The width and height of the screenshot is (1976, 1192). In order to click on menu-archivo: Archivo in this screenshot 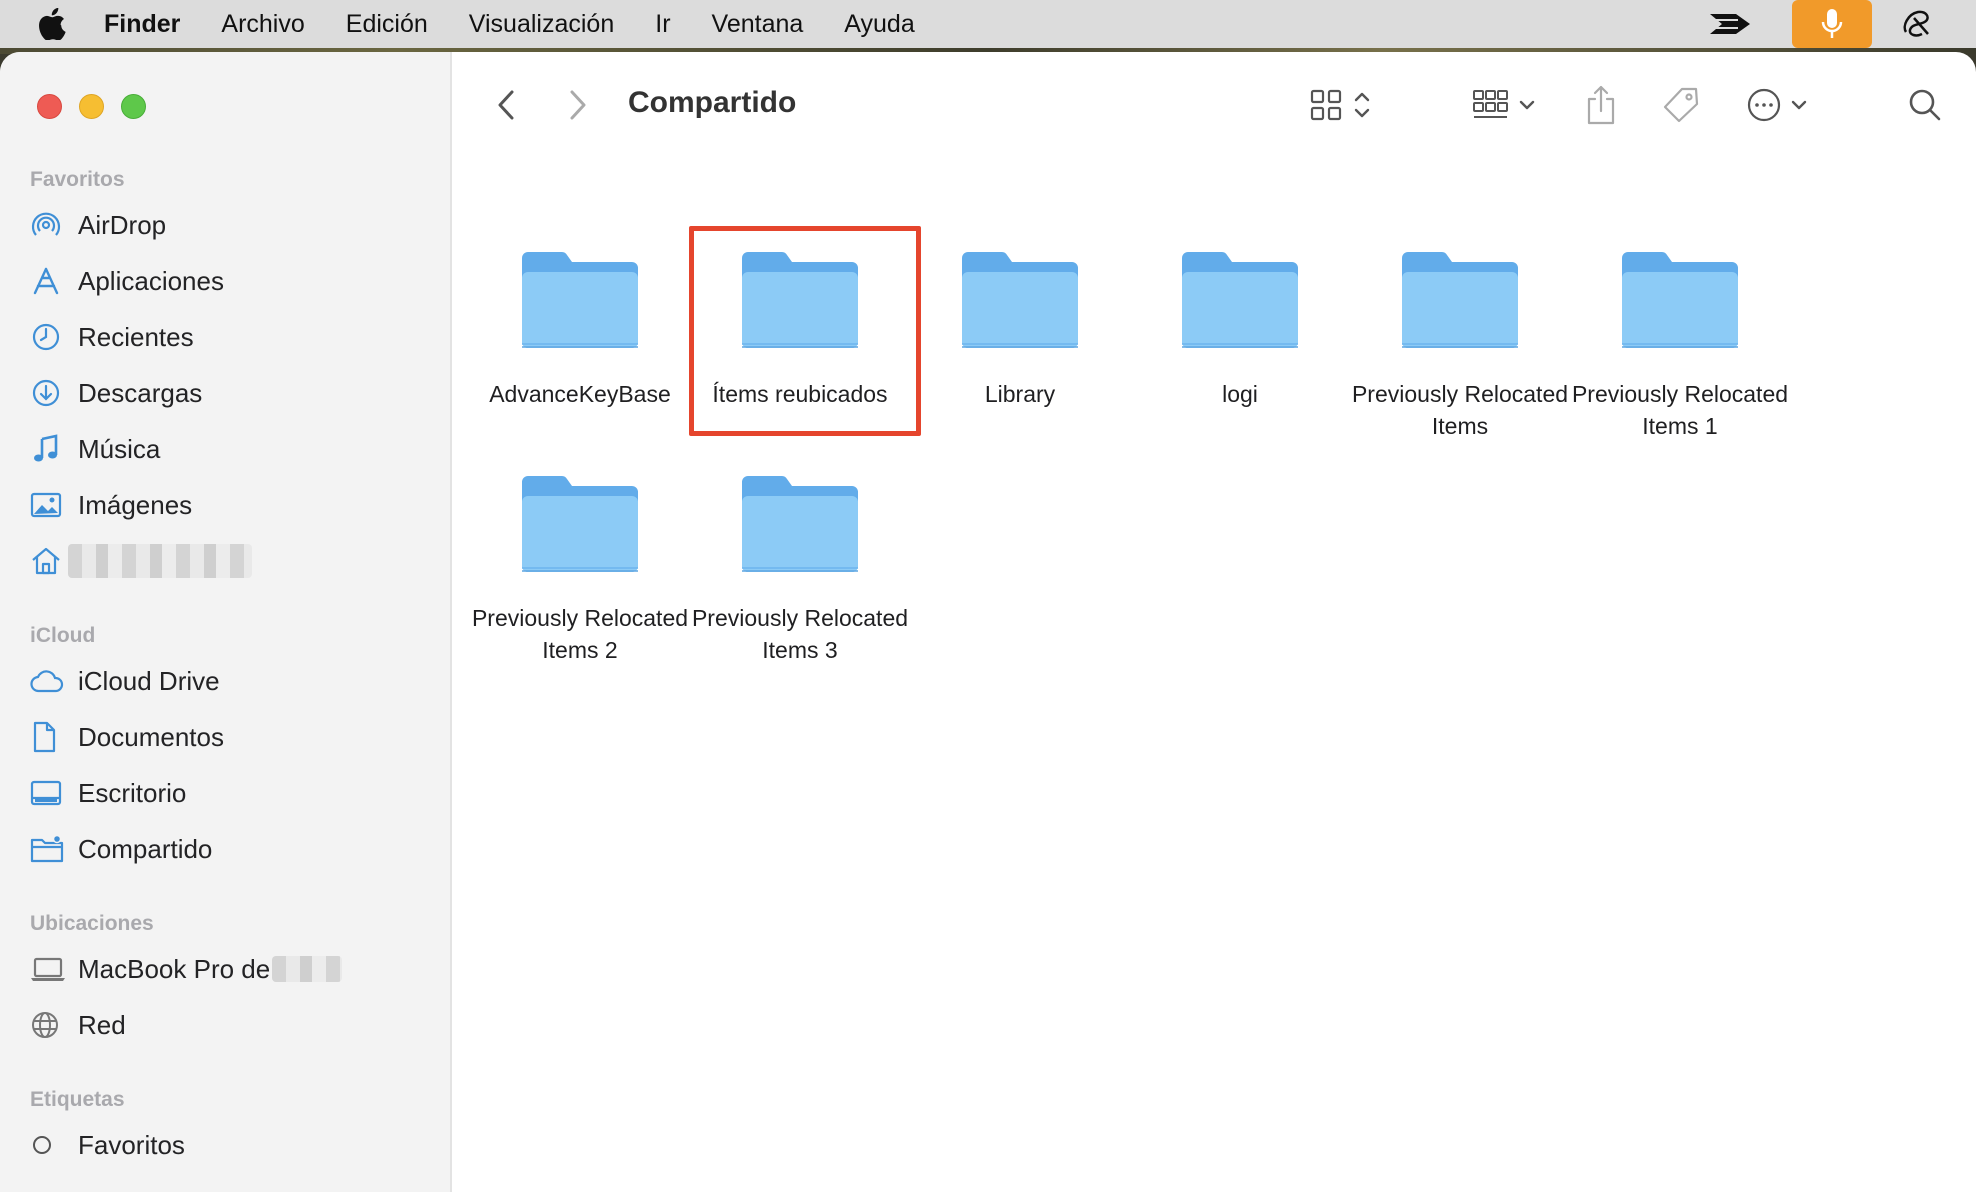, I will do `click(262, 24)`.